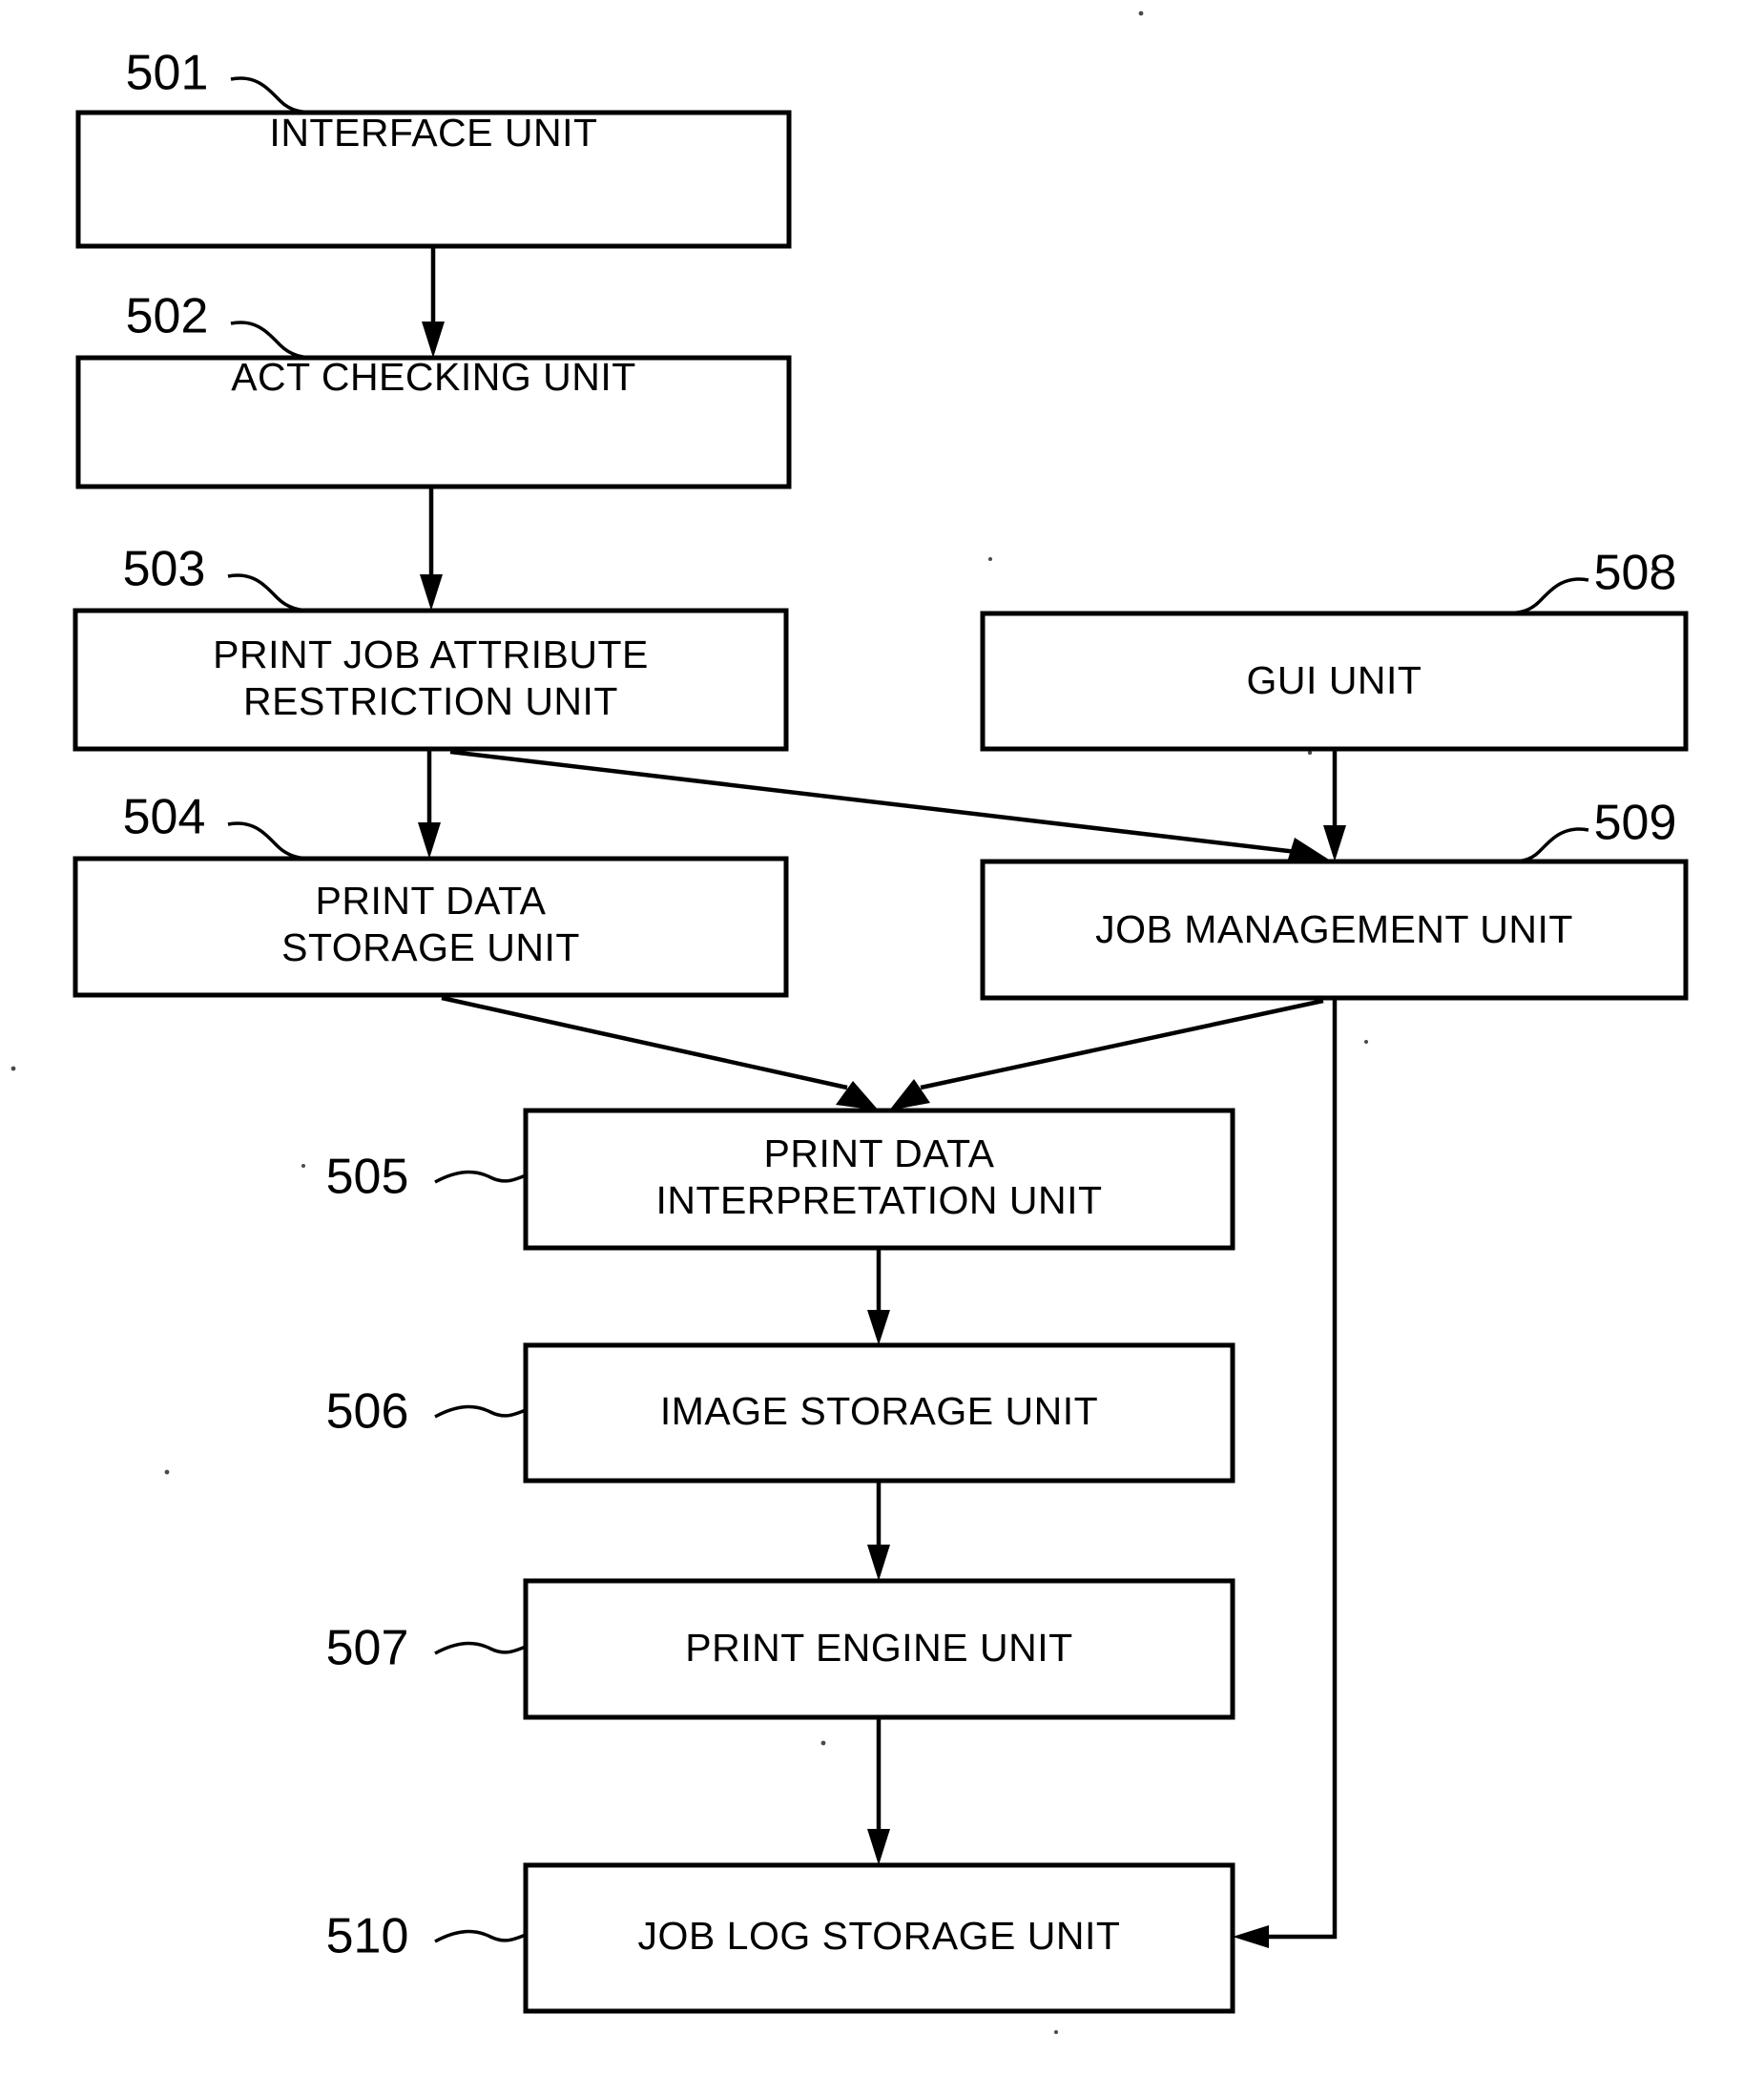 This screenshot has height=2076, width=1764. Describe the element at coordinates (1590, 829) in the screenshot. I see `ref-509: 509` at that location.